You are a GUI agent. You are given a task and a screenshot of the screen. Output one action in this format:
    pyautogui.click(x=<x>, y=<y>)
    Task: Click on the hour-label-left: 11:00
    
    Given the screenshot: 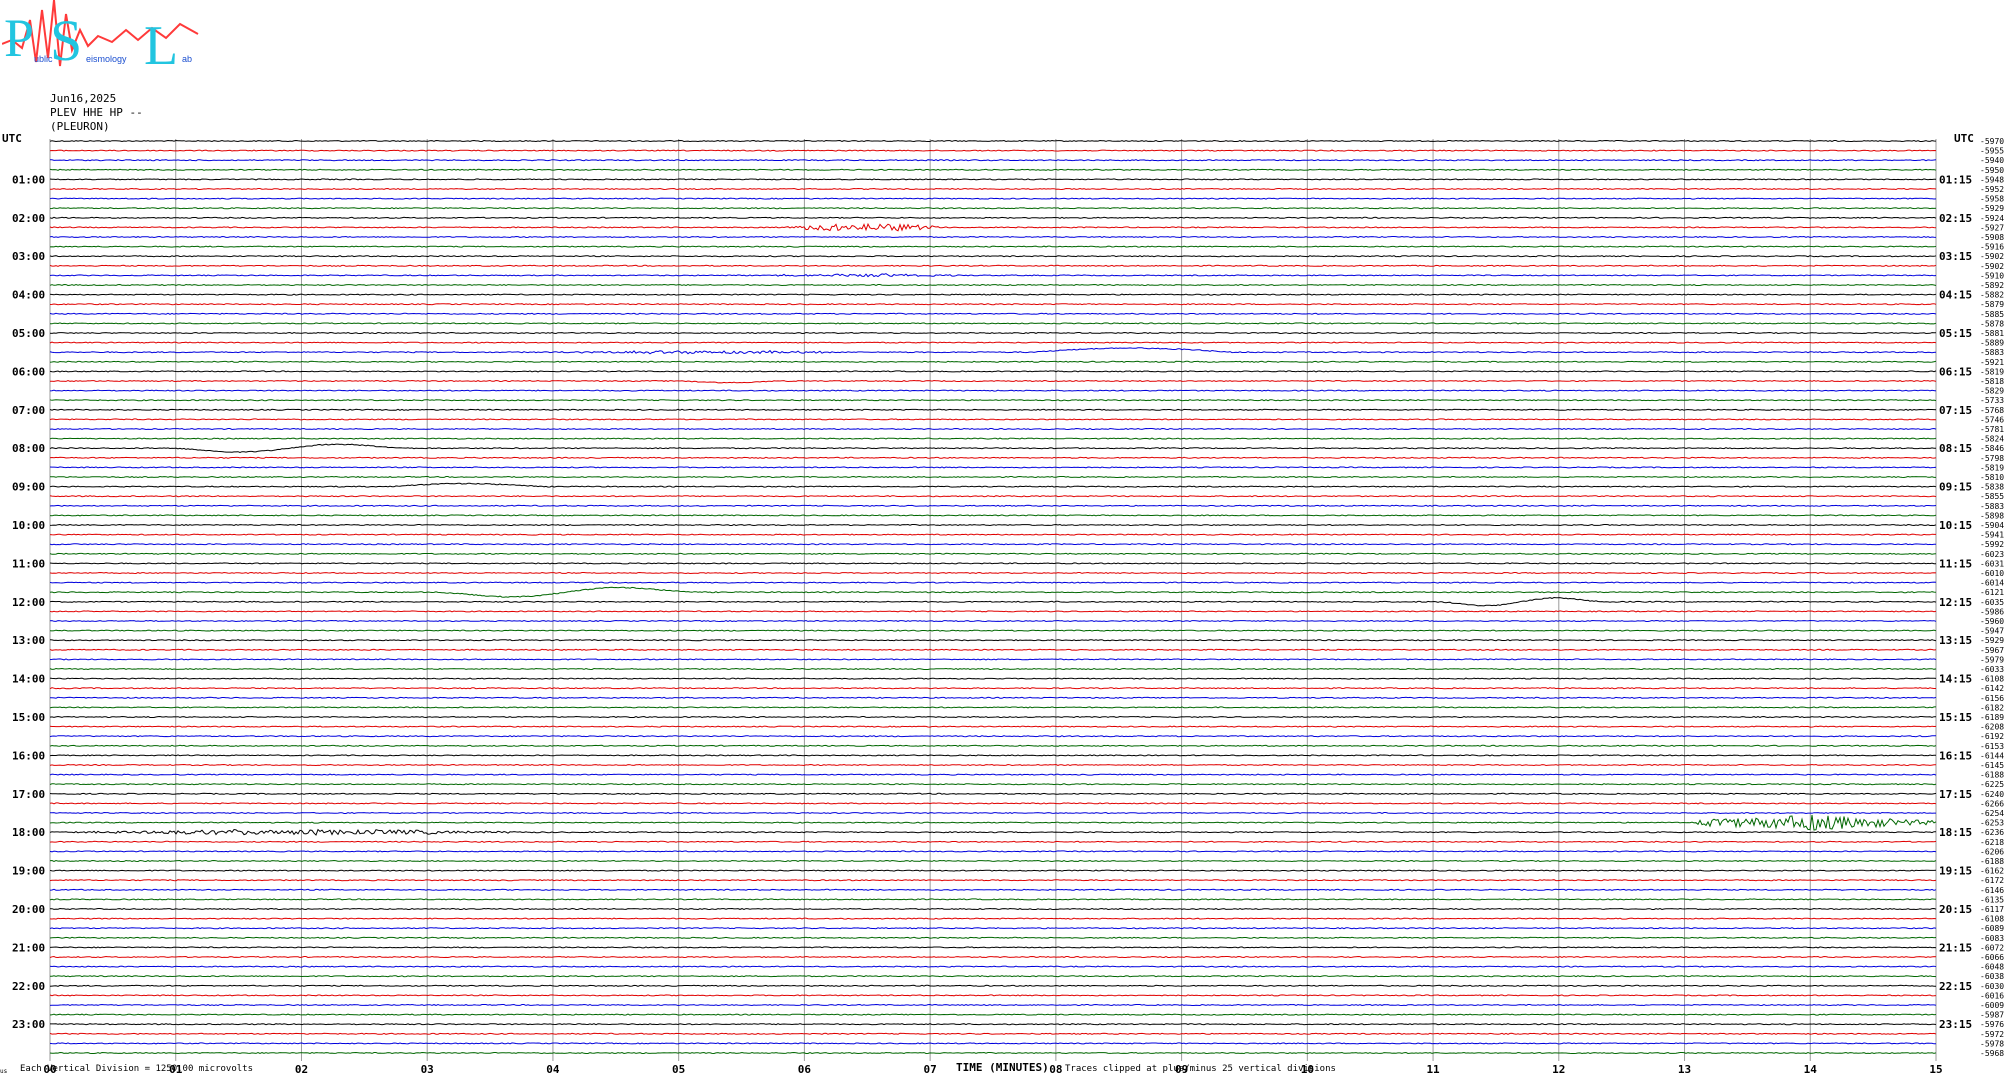 What is the action you would take?
    pyautogui.click(x=28, y=563)
    